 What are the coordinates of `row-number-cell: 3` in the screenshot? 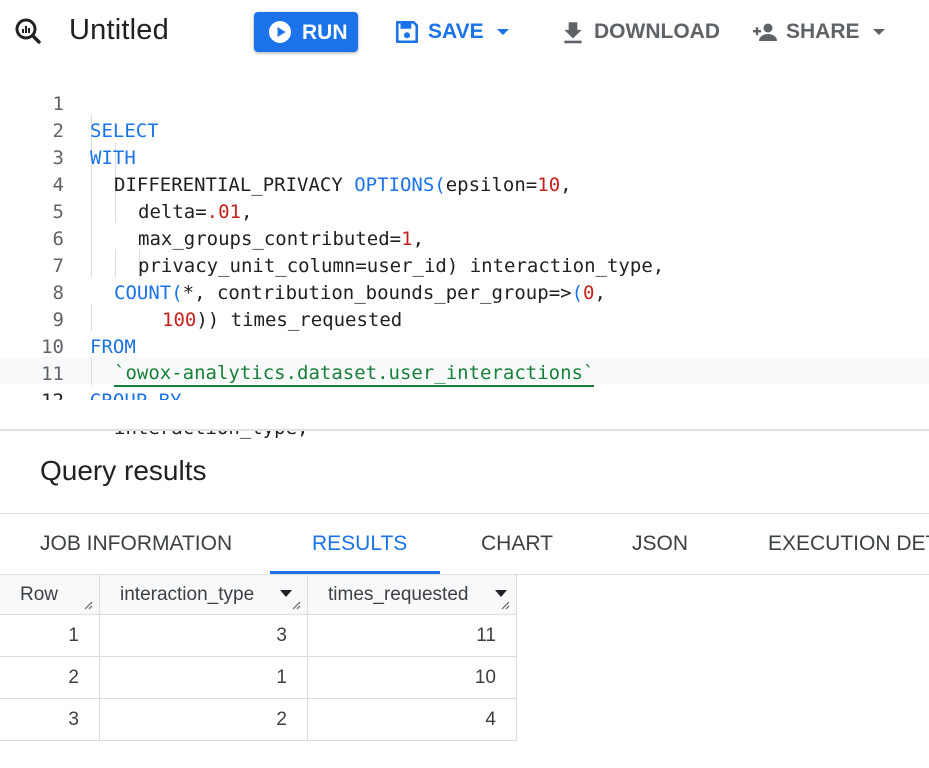 It's located at (50, 720).